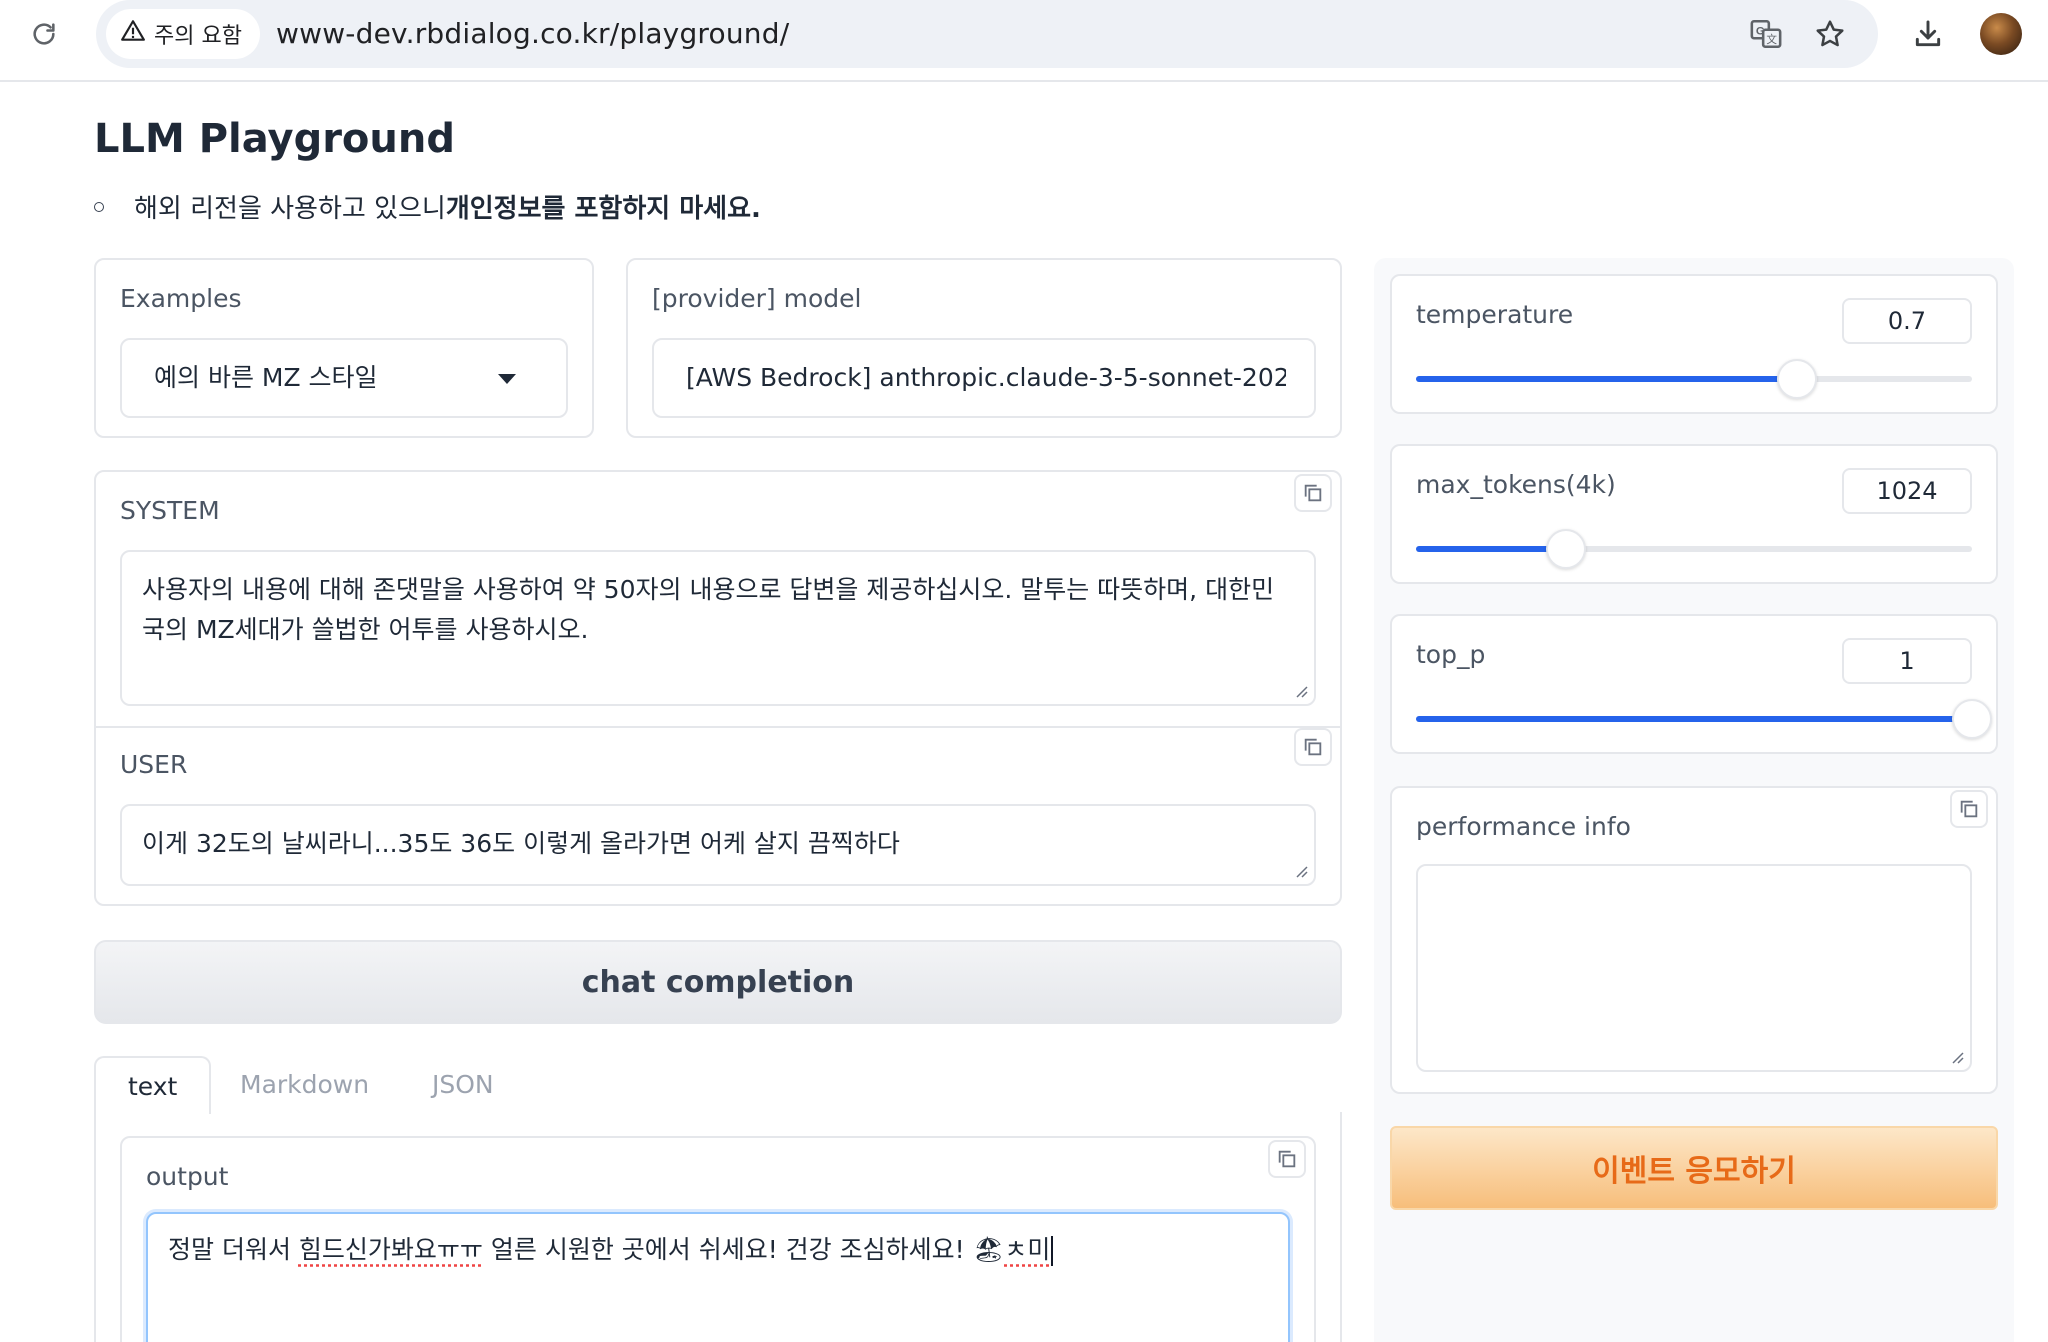 The height and width of the screenshot is (1342, 2048). I want to click on max-tokens-slider-fill, so click(1491, 549).